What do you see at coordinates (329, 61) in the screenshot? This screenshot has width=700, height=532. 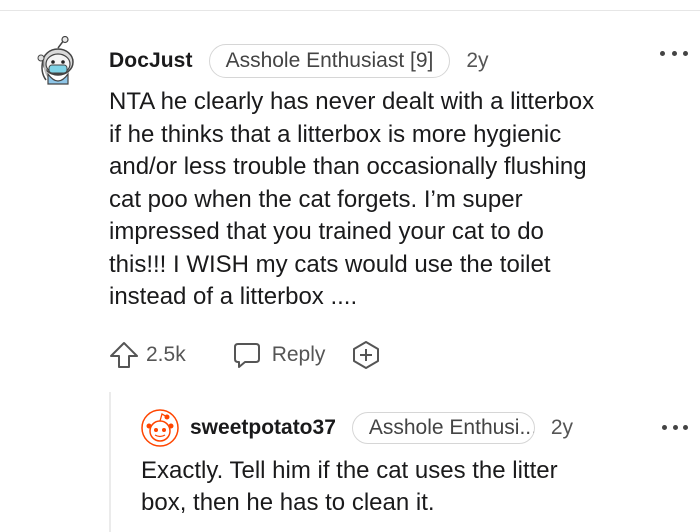 I see `user-flair: Asshole Enthusiast [9]` at bounding box center [329, 61].